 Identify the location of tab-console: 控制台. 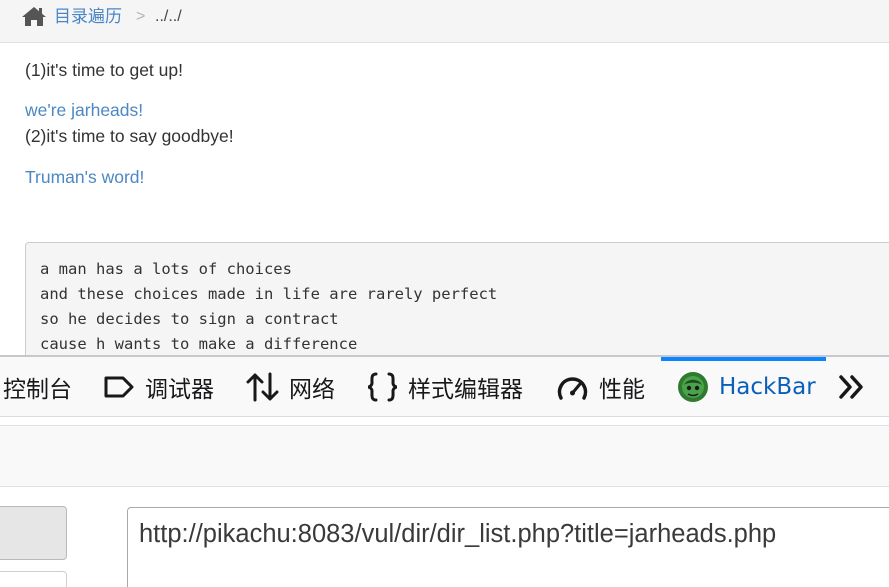
(37, 387).